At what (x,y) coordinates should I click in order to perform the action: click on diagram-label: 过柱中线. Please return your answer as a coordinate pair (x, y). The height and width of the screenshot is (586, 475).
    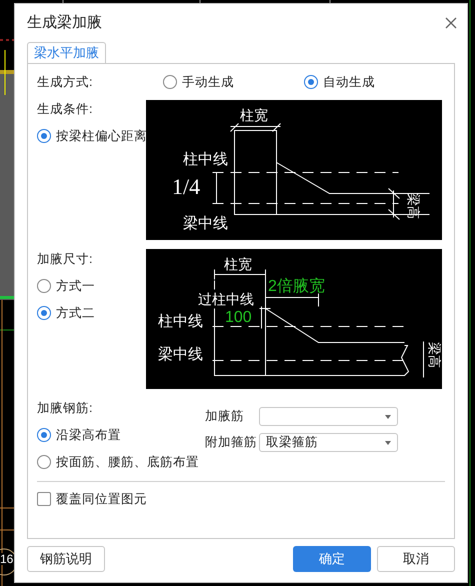
    Looking at the image, I should click on (226, 299).